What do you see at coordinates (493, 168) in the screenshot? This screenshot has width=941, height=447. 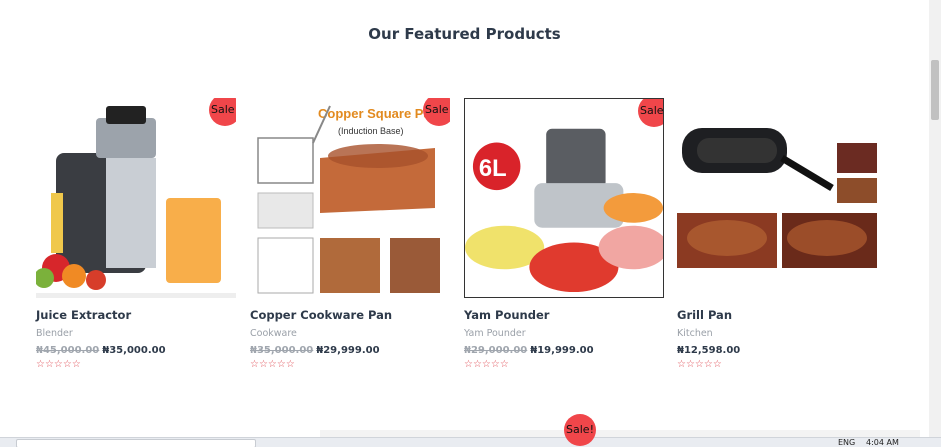 I see `image-caption: 6L` at bounding box center [493, 168].